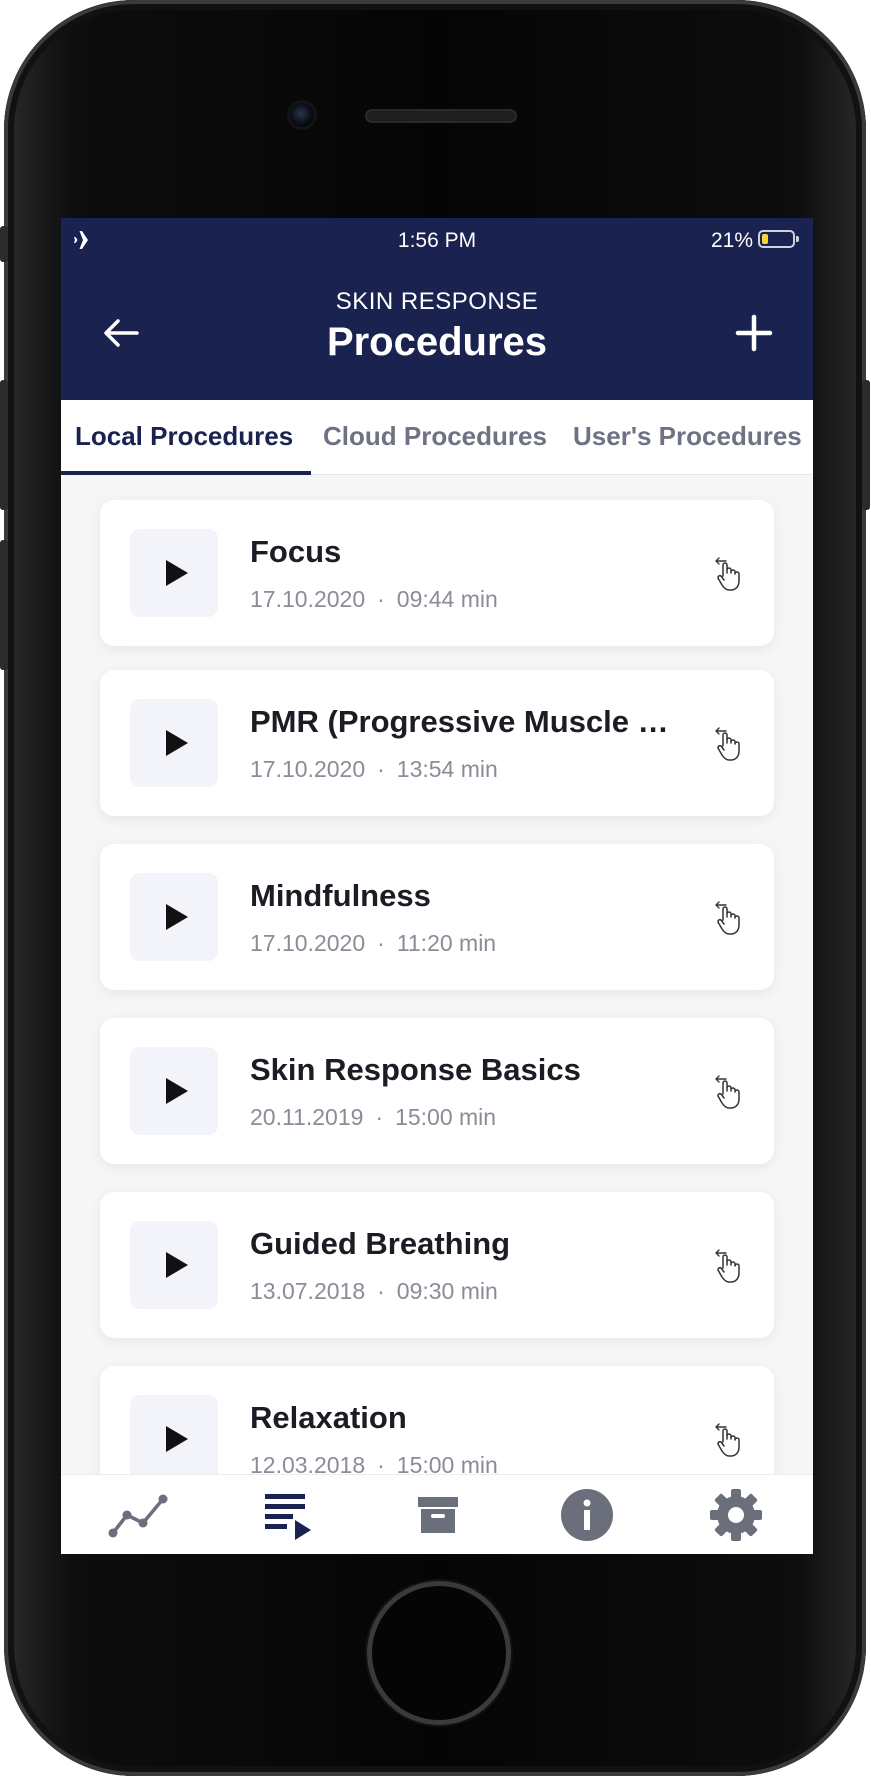  Describe the element at coordinates (732, 240) in the screenshot. I see `battery-percentage: 21%` at that location.